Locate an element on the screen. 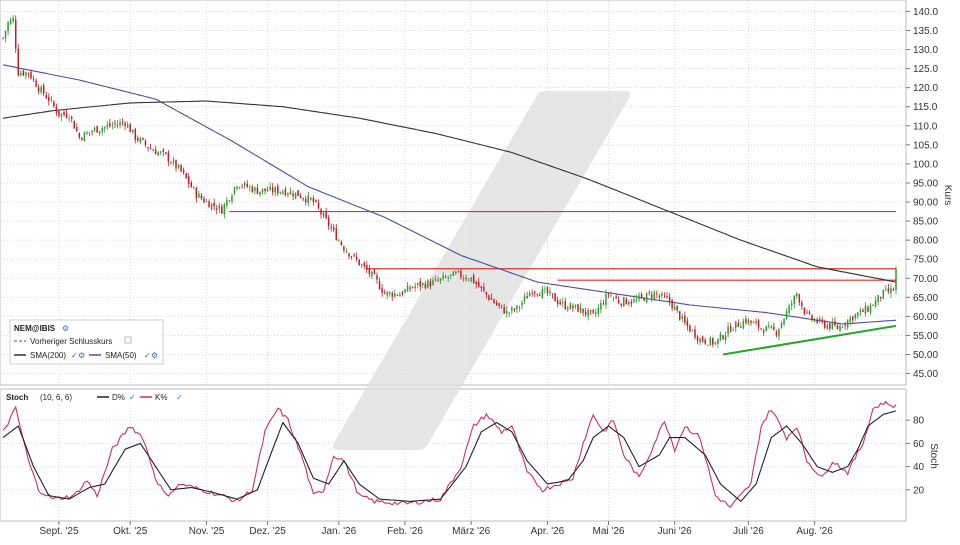 This screenshot has width=960, height=545. sma200-check-icon: ✓ is located at coordinates (74, 355).